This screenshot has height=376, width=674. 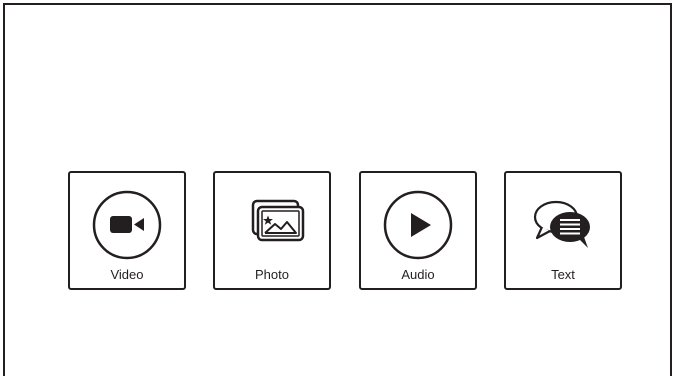 What do you see at coordinates (563, 225) in the screenshot?
I see `speech-bubbles-icon` at bounding box center [563, 225].